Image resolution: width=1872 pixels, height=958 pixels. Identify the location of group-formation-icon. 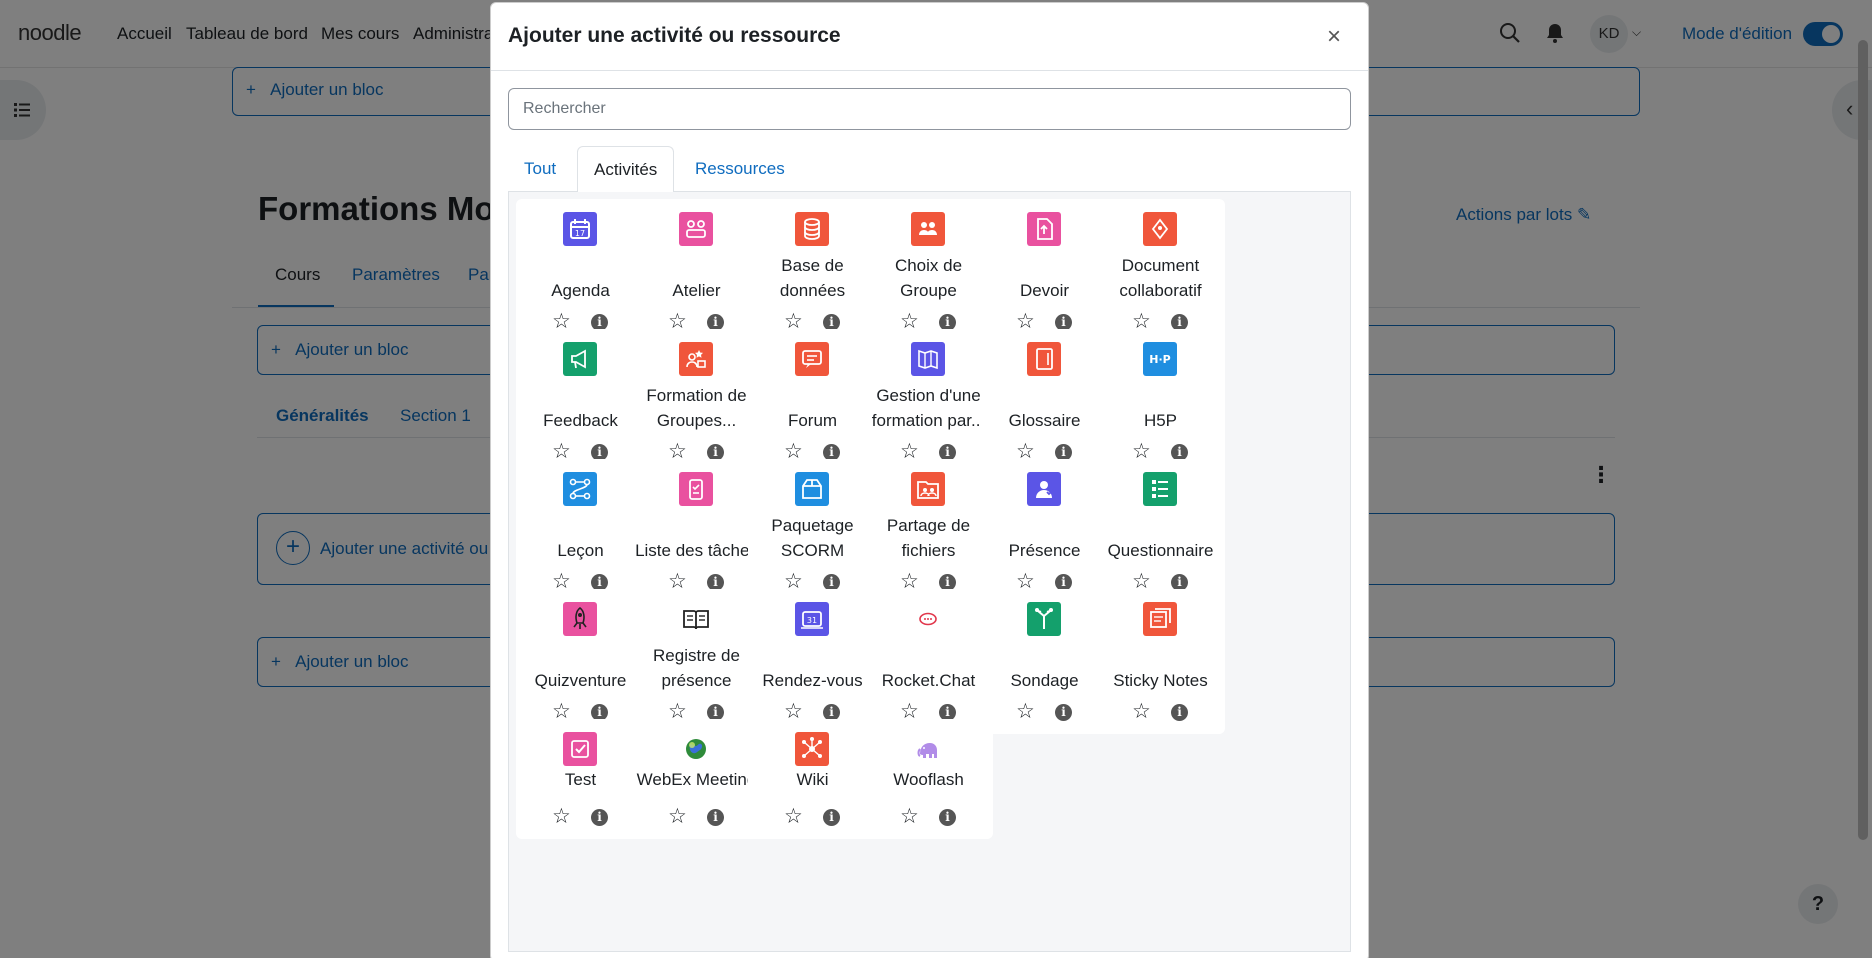
(696, 359).